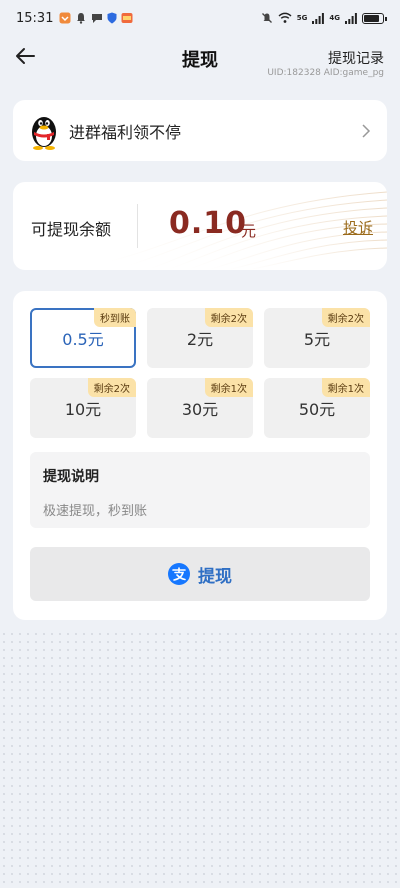  Describe the element at coordinates (71, 229) in the screenshot. I see `balance-label: 可提现余额` at that location.